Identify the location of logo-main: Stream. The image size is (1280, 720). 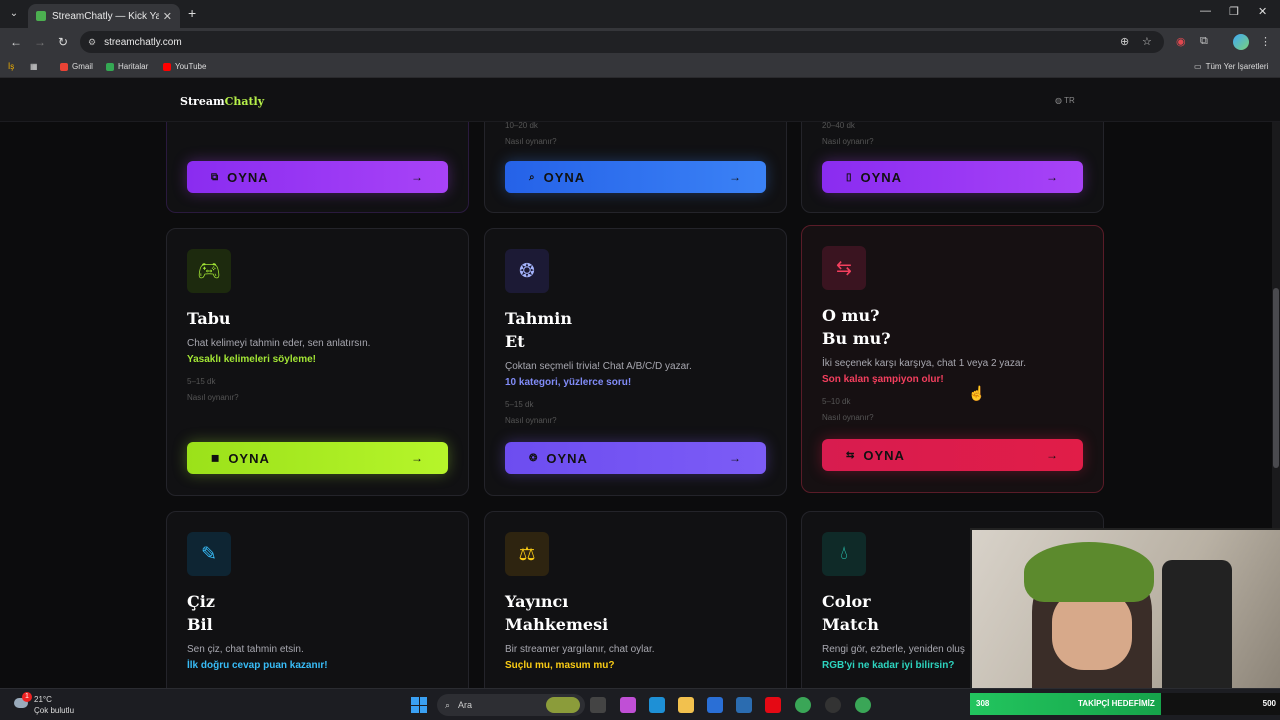
(202, 101).